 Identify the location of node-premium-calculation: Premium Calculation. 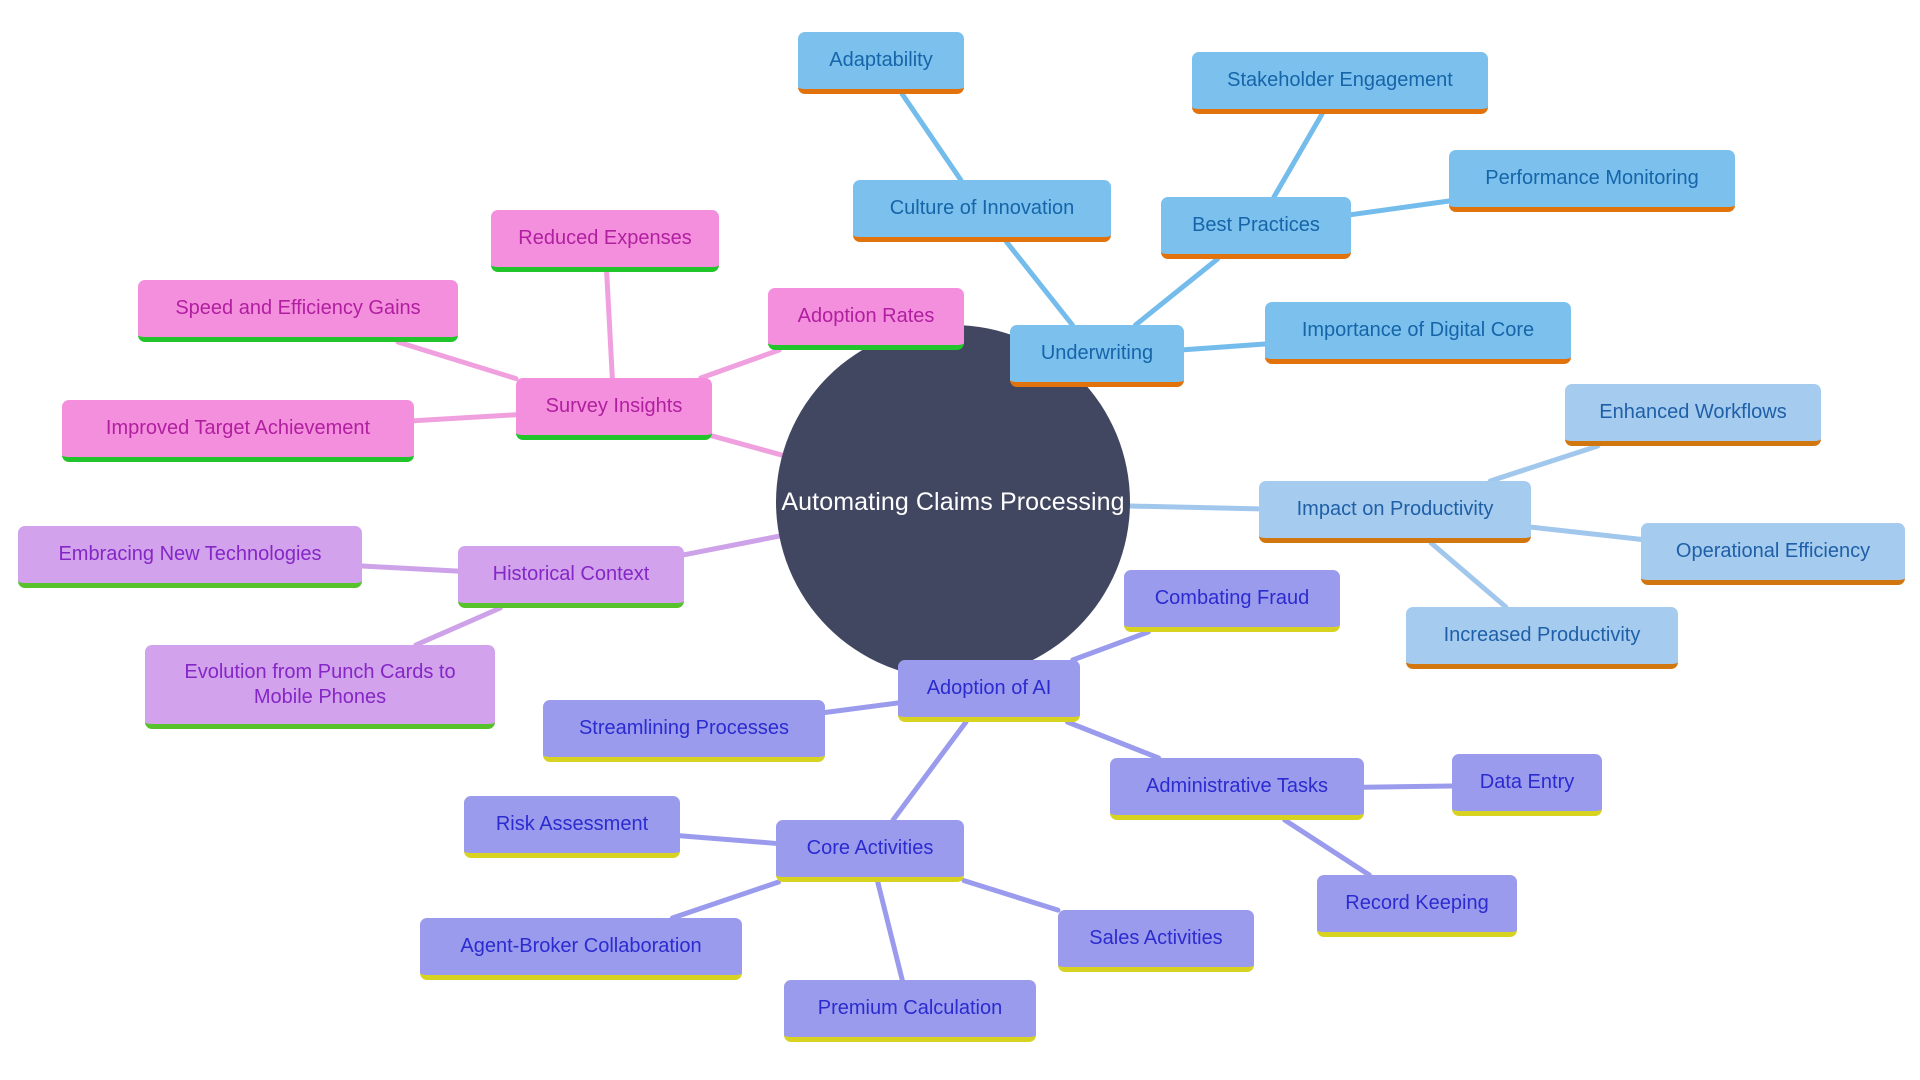
(910, 1011).